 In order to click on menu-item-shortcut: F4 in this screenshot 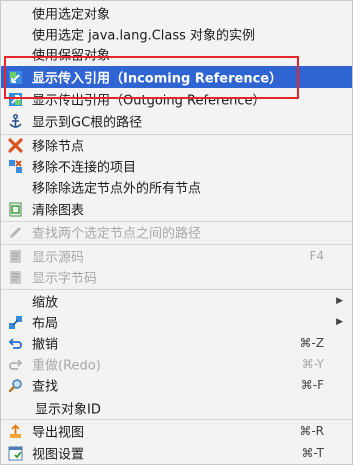, I will do `click(316, 256)`.